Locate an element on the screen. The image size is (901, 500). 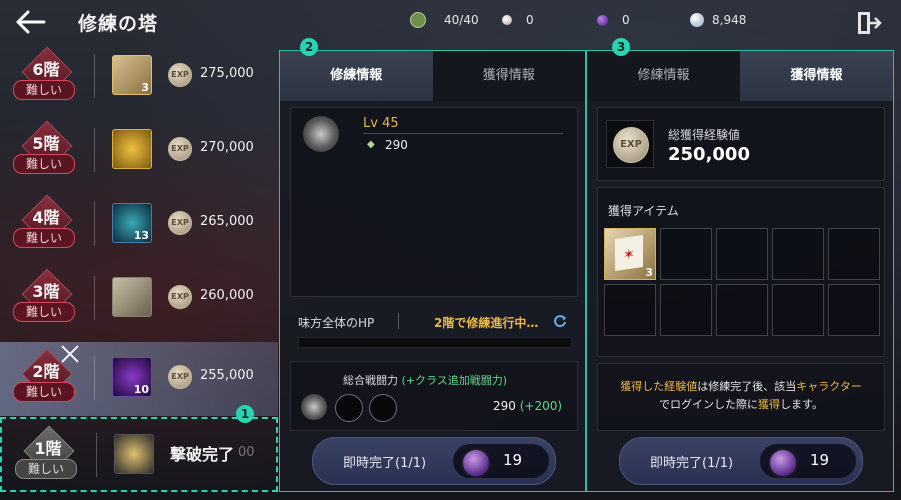
notice-highlight: キャラクター is located at coordinates (829, 386).